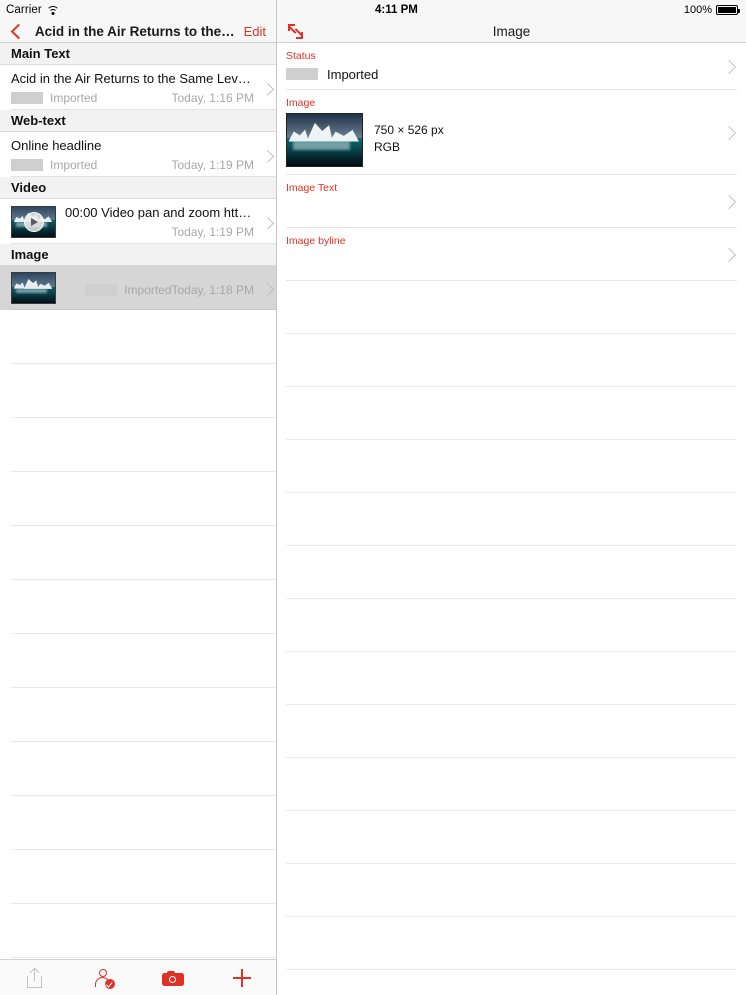 This screenshot has width=746, height=995. Describe the element at coordinates (409, 130) in the screenshot. I see `image-dimensions: 750 × 526 px` at that location.